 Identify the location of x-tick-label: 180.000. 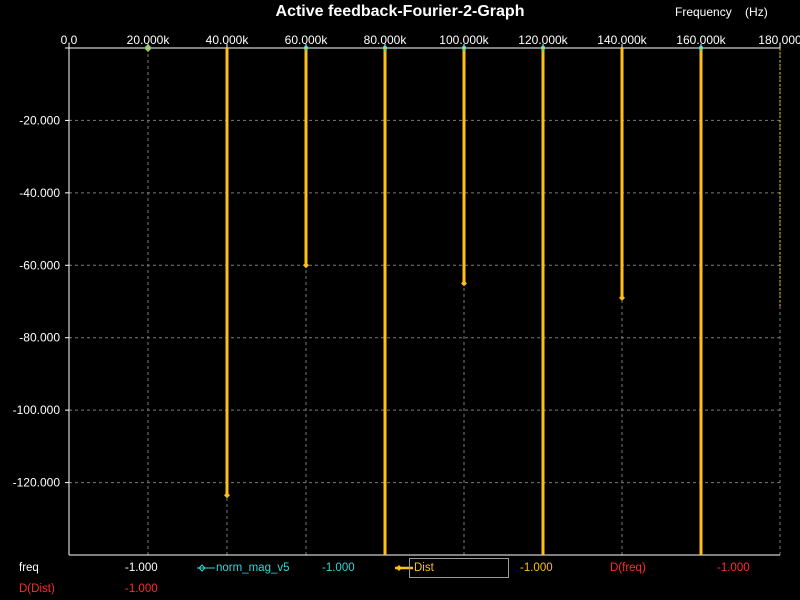
(779, 40).